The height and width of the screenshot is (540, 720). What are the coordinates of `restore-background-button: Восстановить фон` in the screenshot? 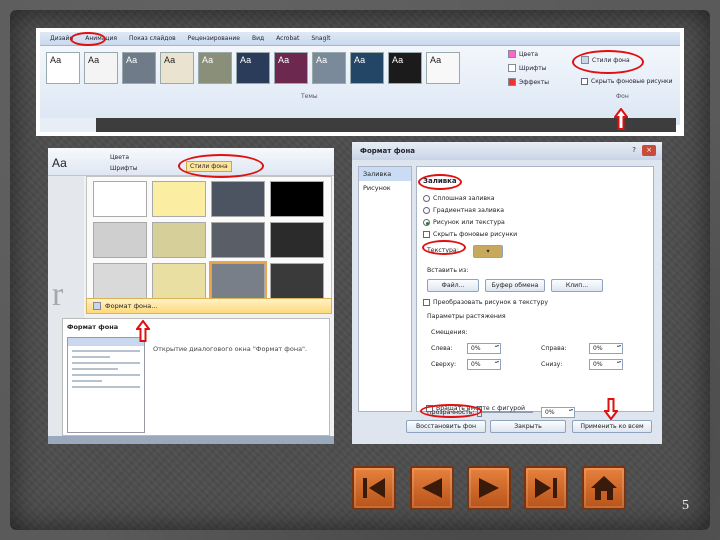 It's located at (446, 426).